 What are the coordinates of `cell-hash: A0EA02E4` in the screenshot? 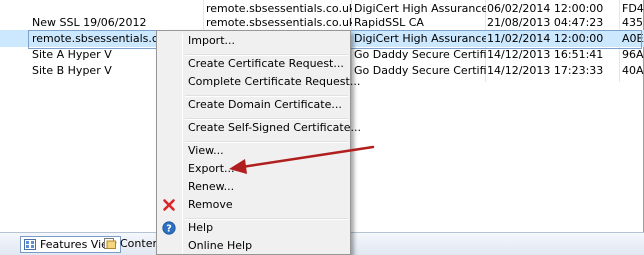 It's located at (633, 38).